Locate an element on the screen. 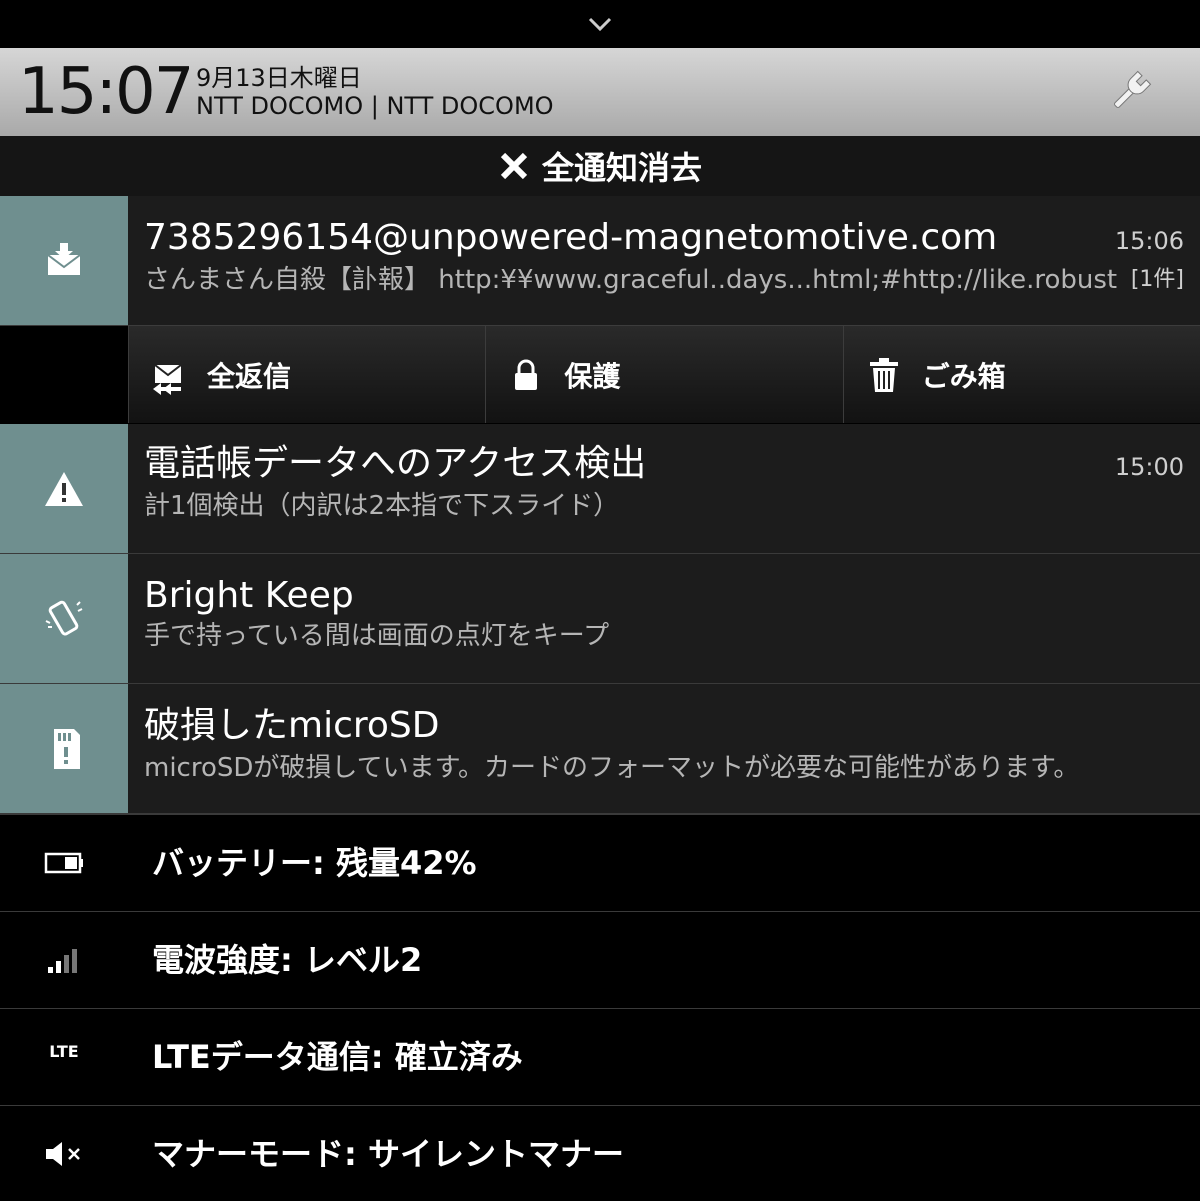  warning-icon is located at coordinates (64, 488).